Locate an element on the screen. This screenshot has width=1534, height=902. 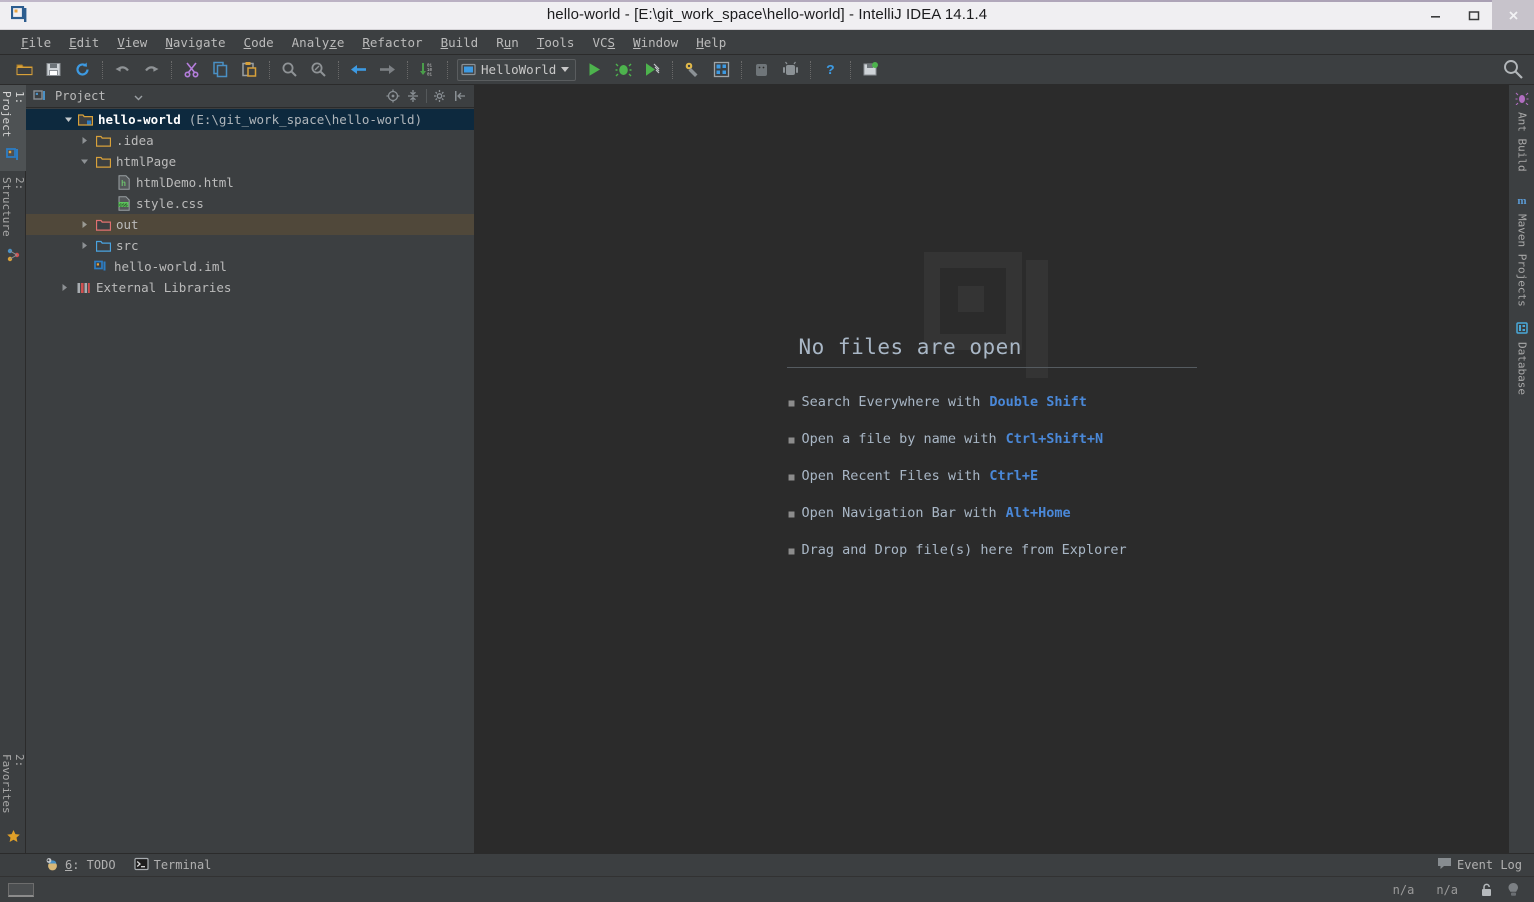
menu-item-vcs: VCS is located at coordinates (603, 42).